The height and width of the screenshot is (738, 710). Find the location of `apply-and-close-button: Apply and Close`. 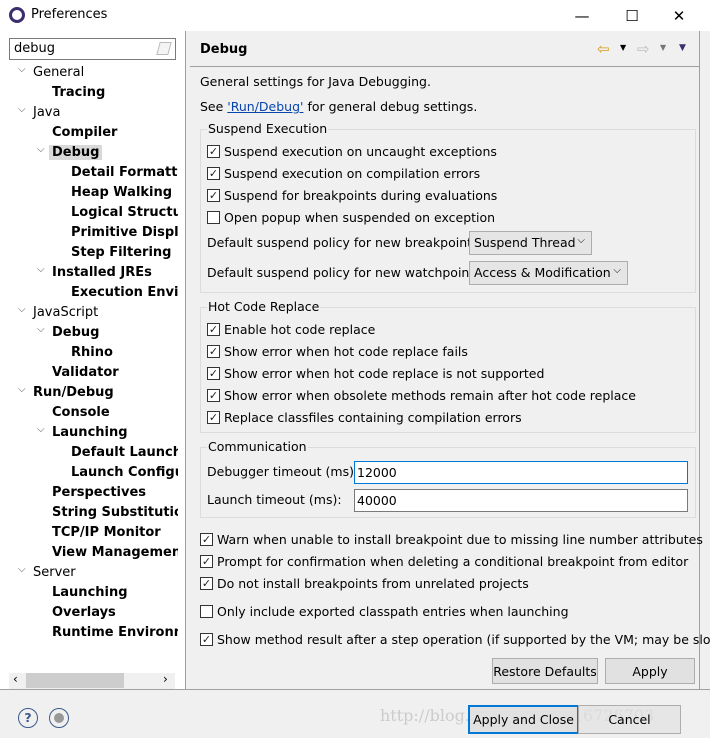

apply-and-close-button: Apply and Close is located at coordinates (523, 719).